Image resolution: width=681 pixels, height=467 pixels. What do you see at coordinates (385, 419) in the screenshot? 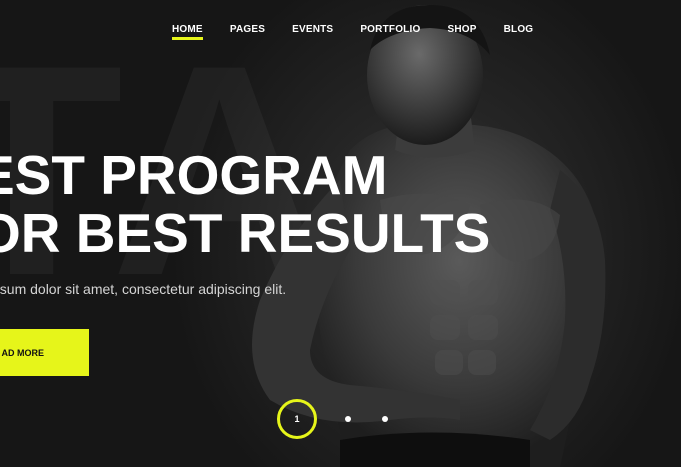
I see `slide-3-dot` at bounding box center [385, 419].